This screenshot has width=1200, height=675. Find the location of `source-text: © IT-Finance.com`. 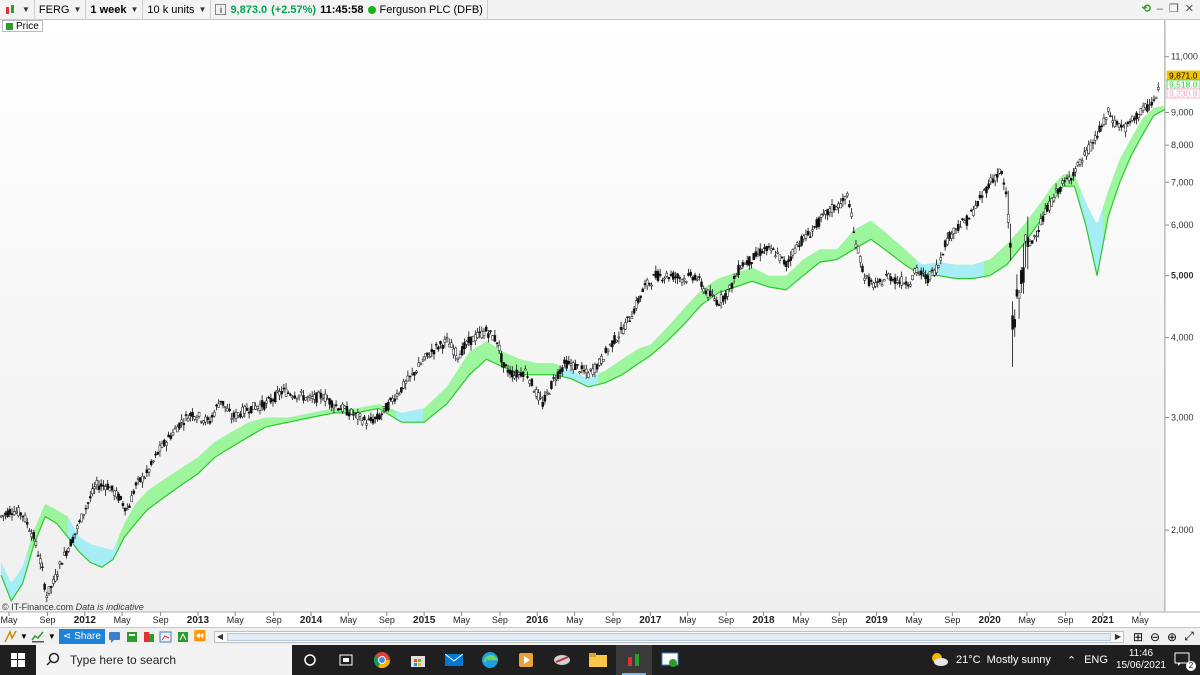

source-text: © IT-Finance.com is located at coordinates (38, 607).